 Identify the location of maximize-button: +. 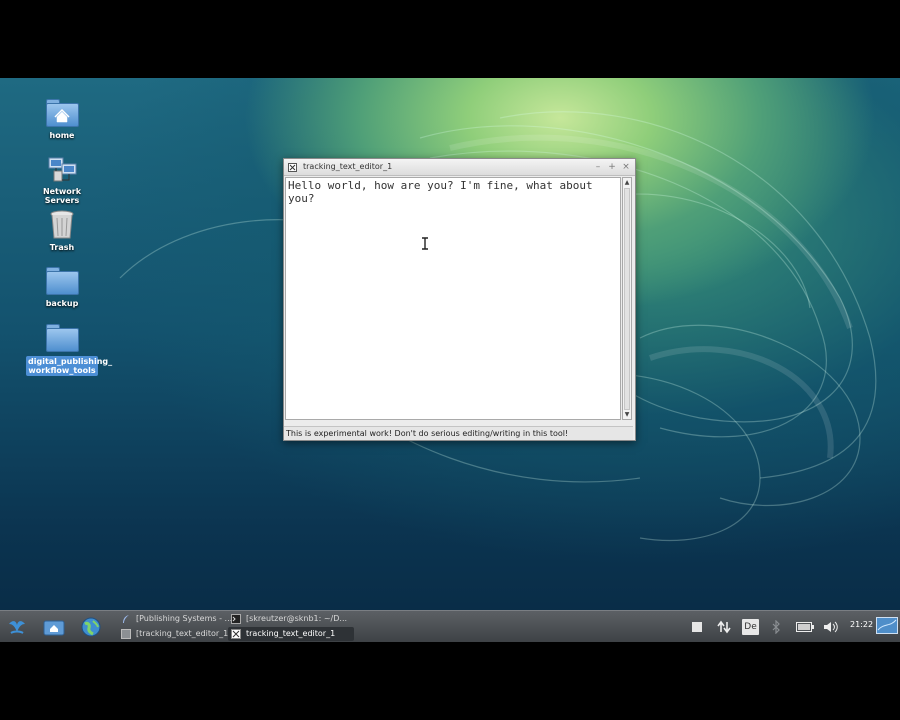
(612, 167).